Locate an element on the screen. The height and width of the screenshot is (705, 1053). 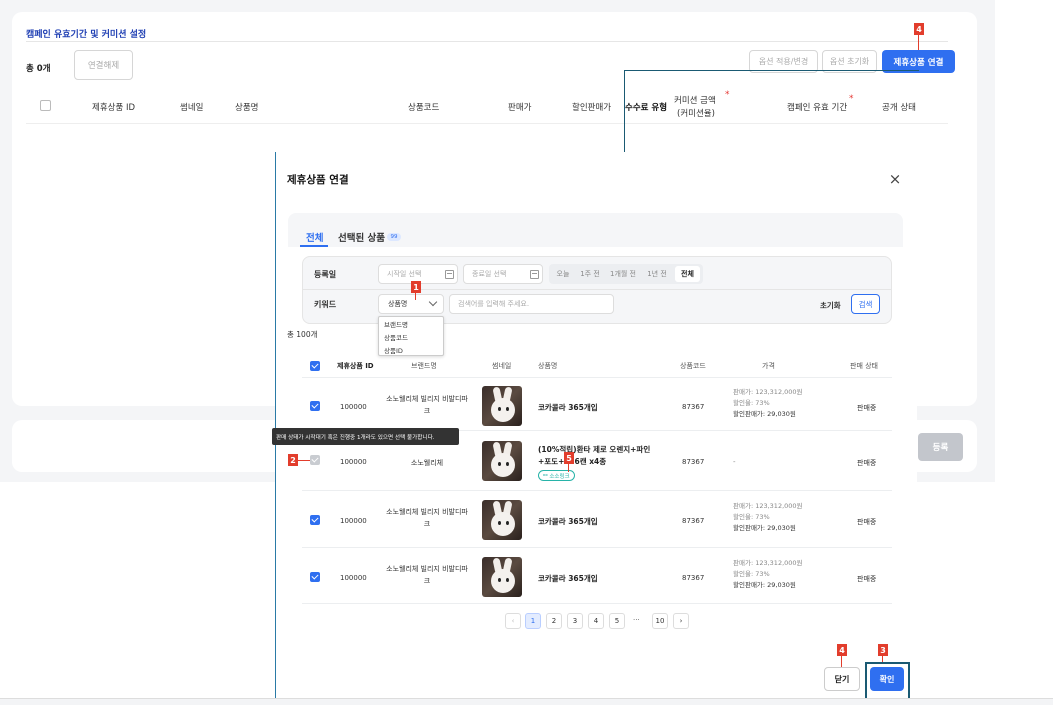
keyword-type-value: 상품명 is located at coordinates (398, 304).